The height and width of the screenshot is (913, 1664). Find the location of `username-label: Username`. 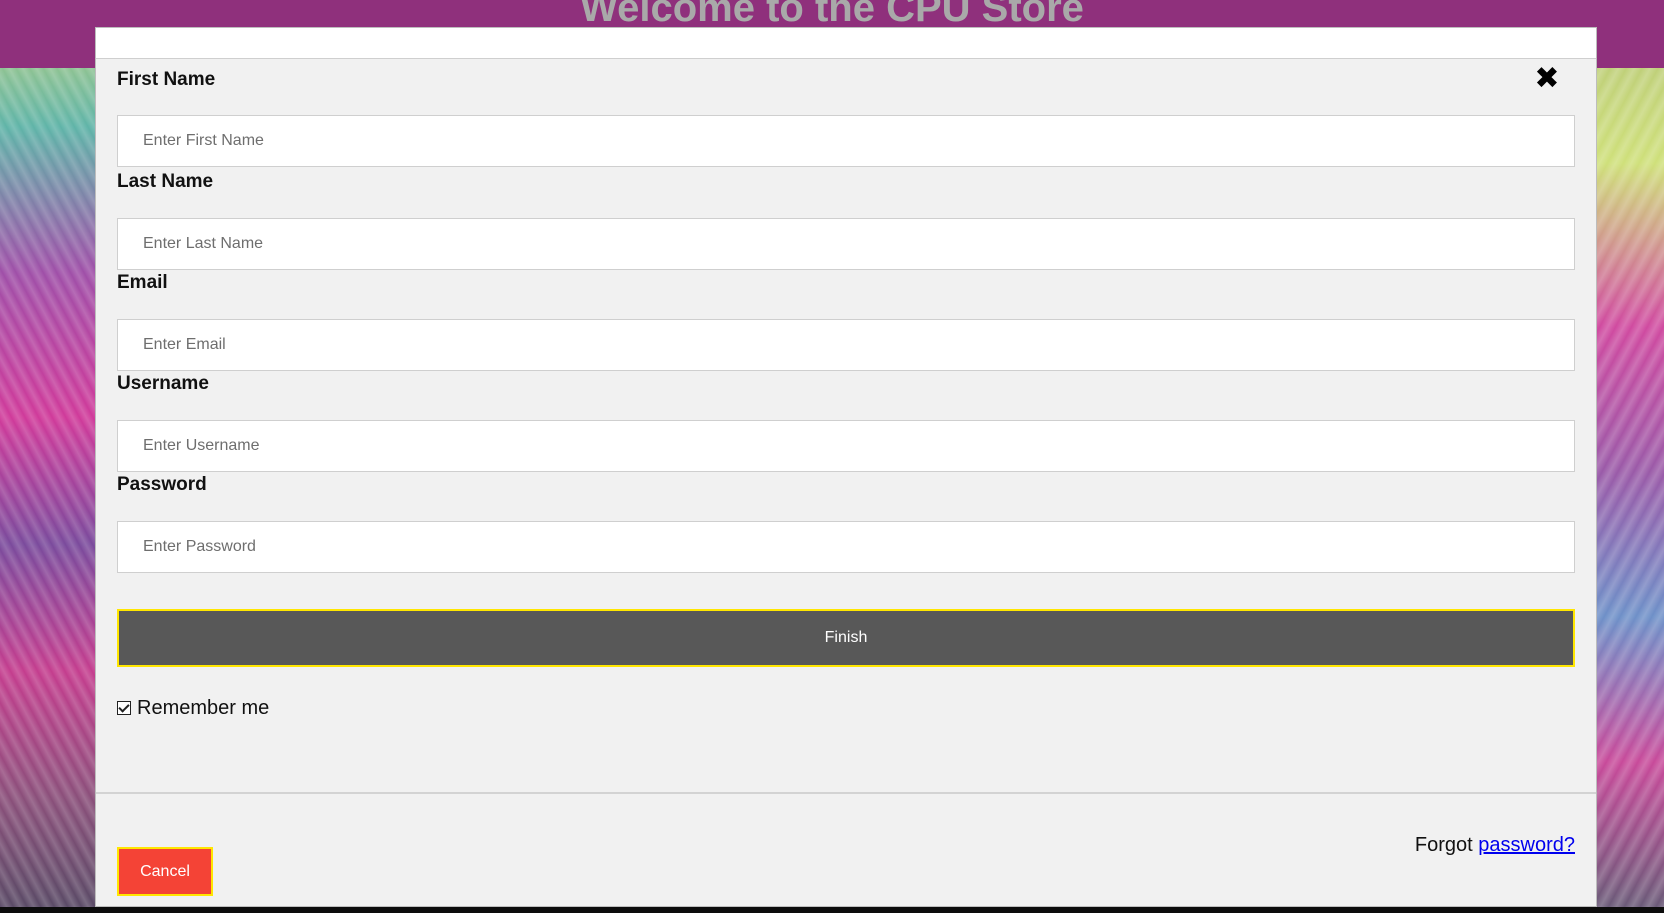

username-label: Username is located at coordinates (163, 383).